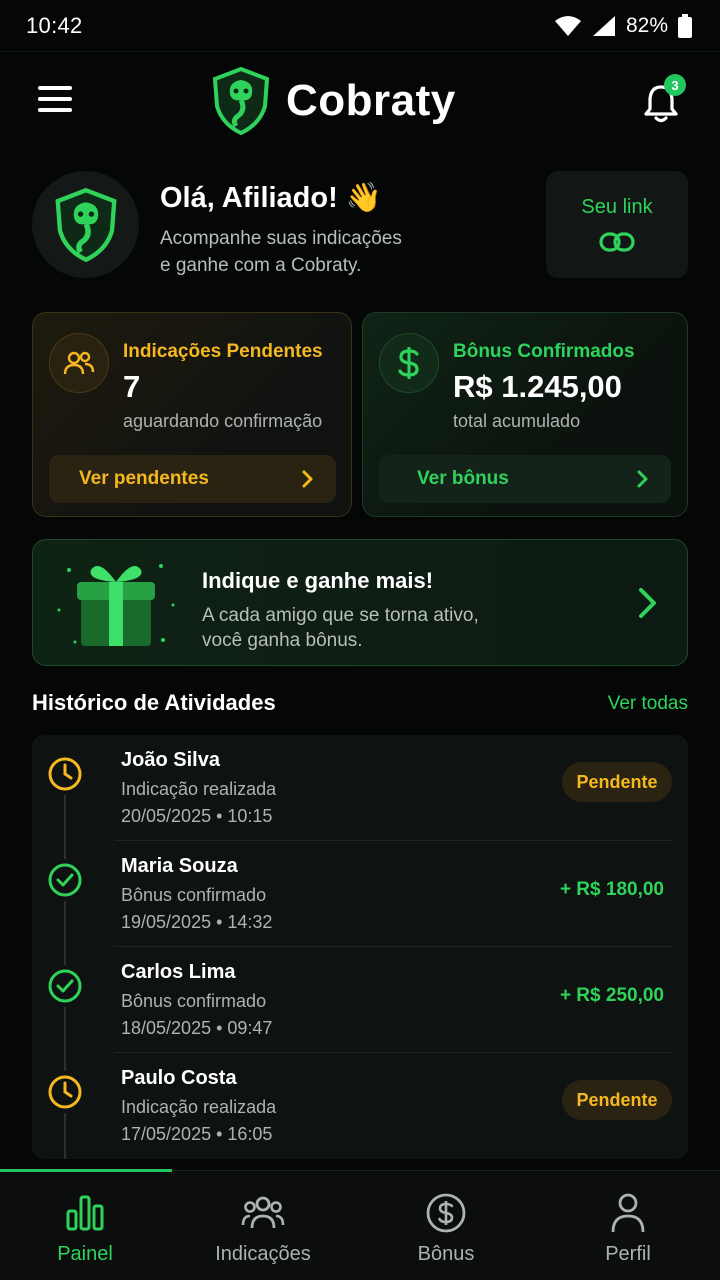 Image resolution: width=720 pixels, height=1280 pixels. Describe the element at coordinates (263, 1254) in the screenshot. I see `nav-label: Indicações` at that location.